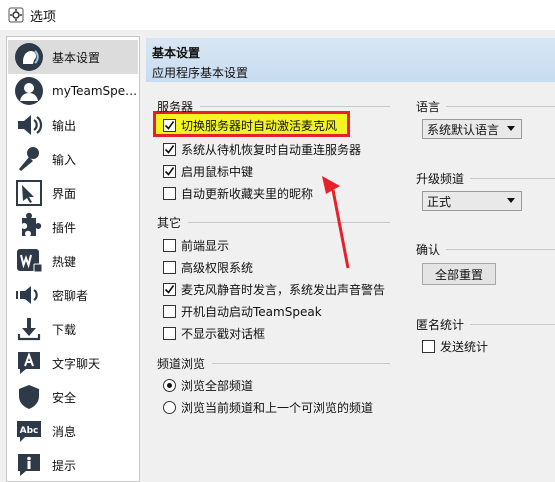 This screenshot has width=555, height=482. I want to click on option-label: 发送统计, so click(464, 346).